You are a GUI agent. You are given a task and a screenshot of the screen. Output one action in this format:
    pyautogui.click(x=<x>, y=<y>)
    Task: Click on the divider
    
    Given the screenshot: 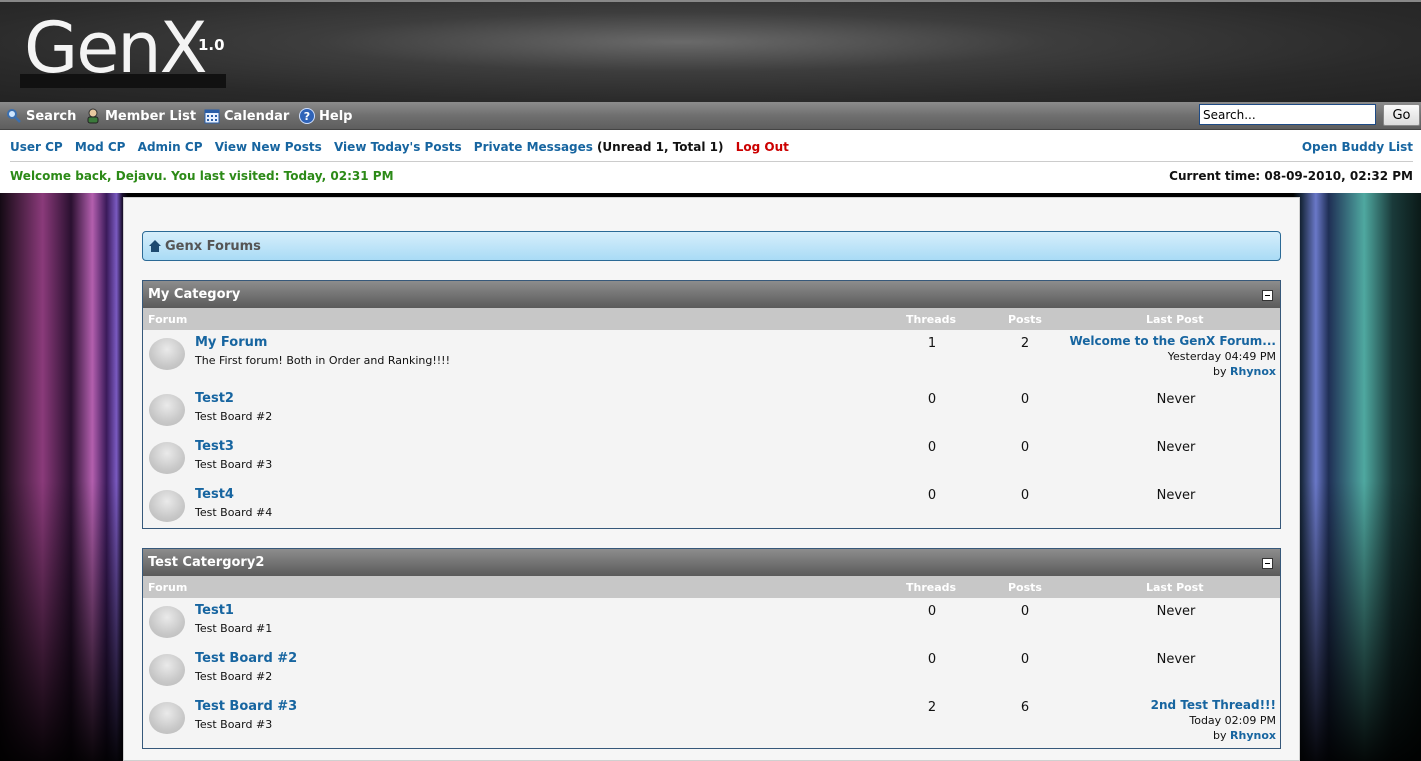 What is the action you would take?
    pyautogui.click(x=711, y=161)
    